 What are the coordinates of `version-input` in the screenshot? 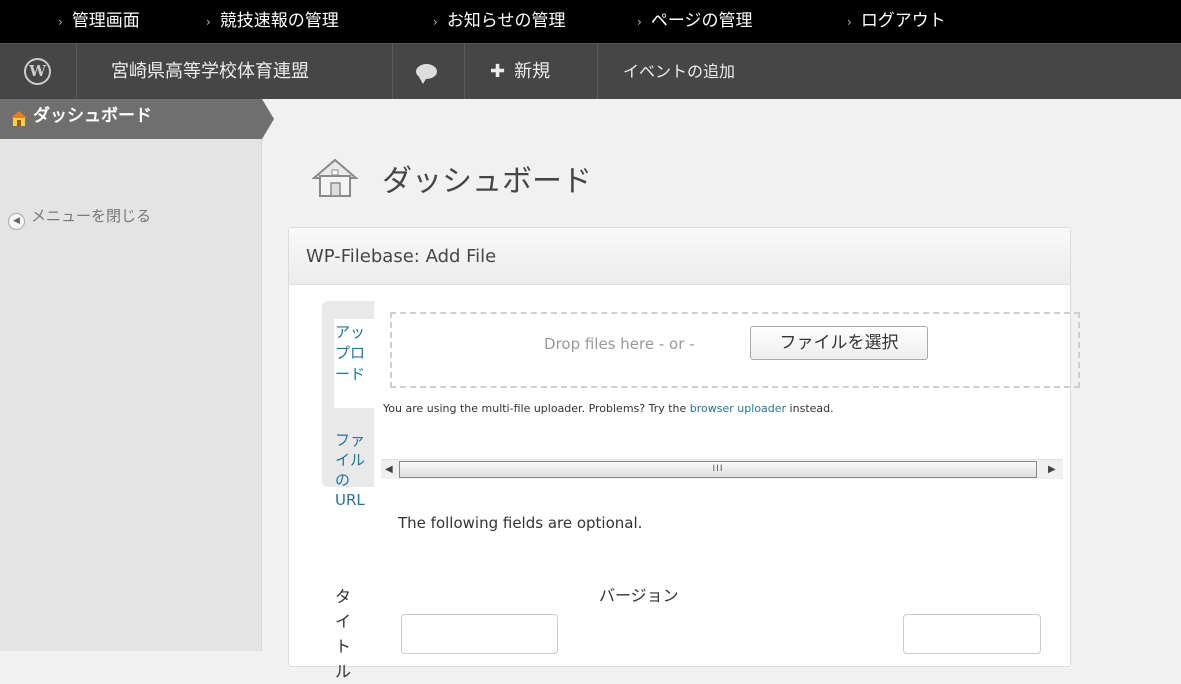 It's located at (972, 634).